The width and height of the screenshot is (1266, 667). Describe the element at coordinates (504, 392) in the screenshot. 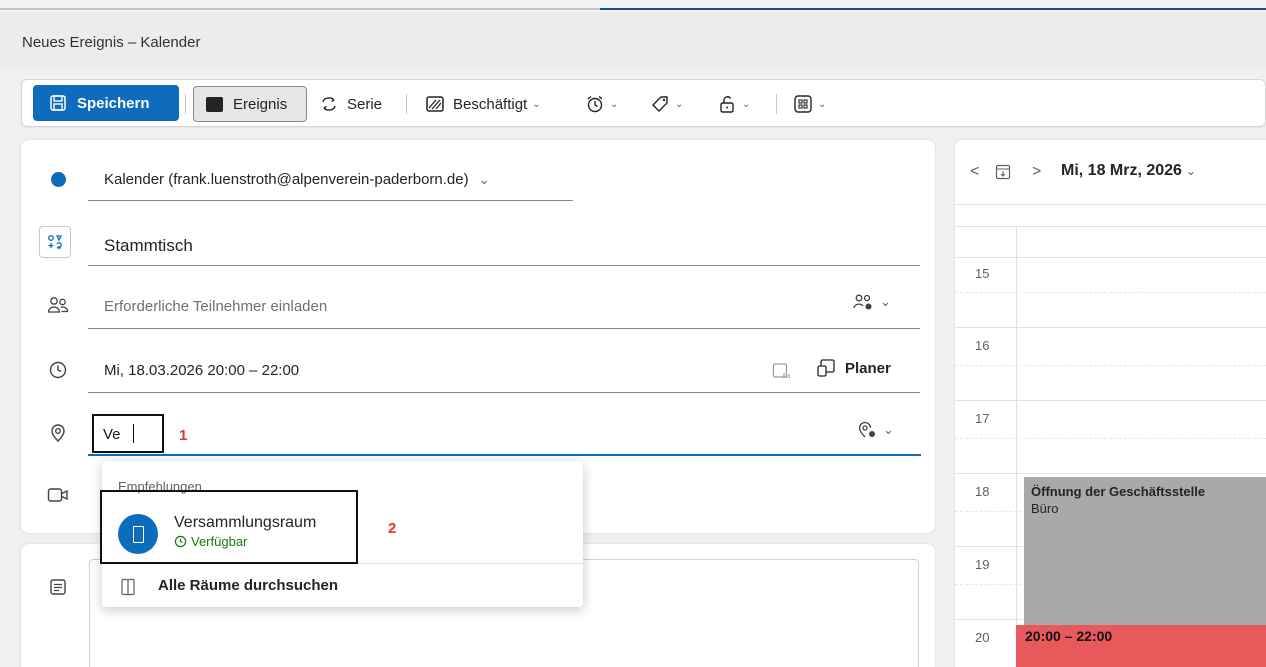

I see `datetime-underline` at that location.